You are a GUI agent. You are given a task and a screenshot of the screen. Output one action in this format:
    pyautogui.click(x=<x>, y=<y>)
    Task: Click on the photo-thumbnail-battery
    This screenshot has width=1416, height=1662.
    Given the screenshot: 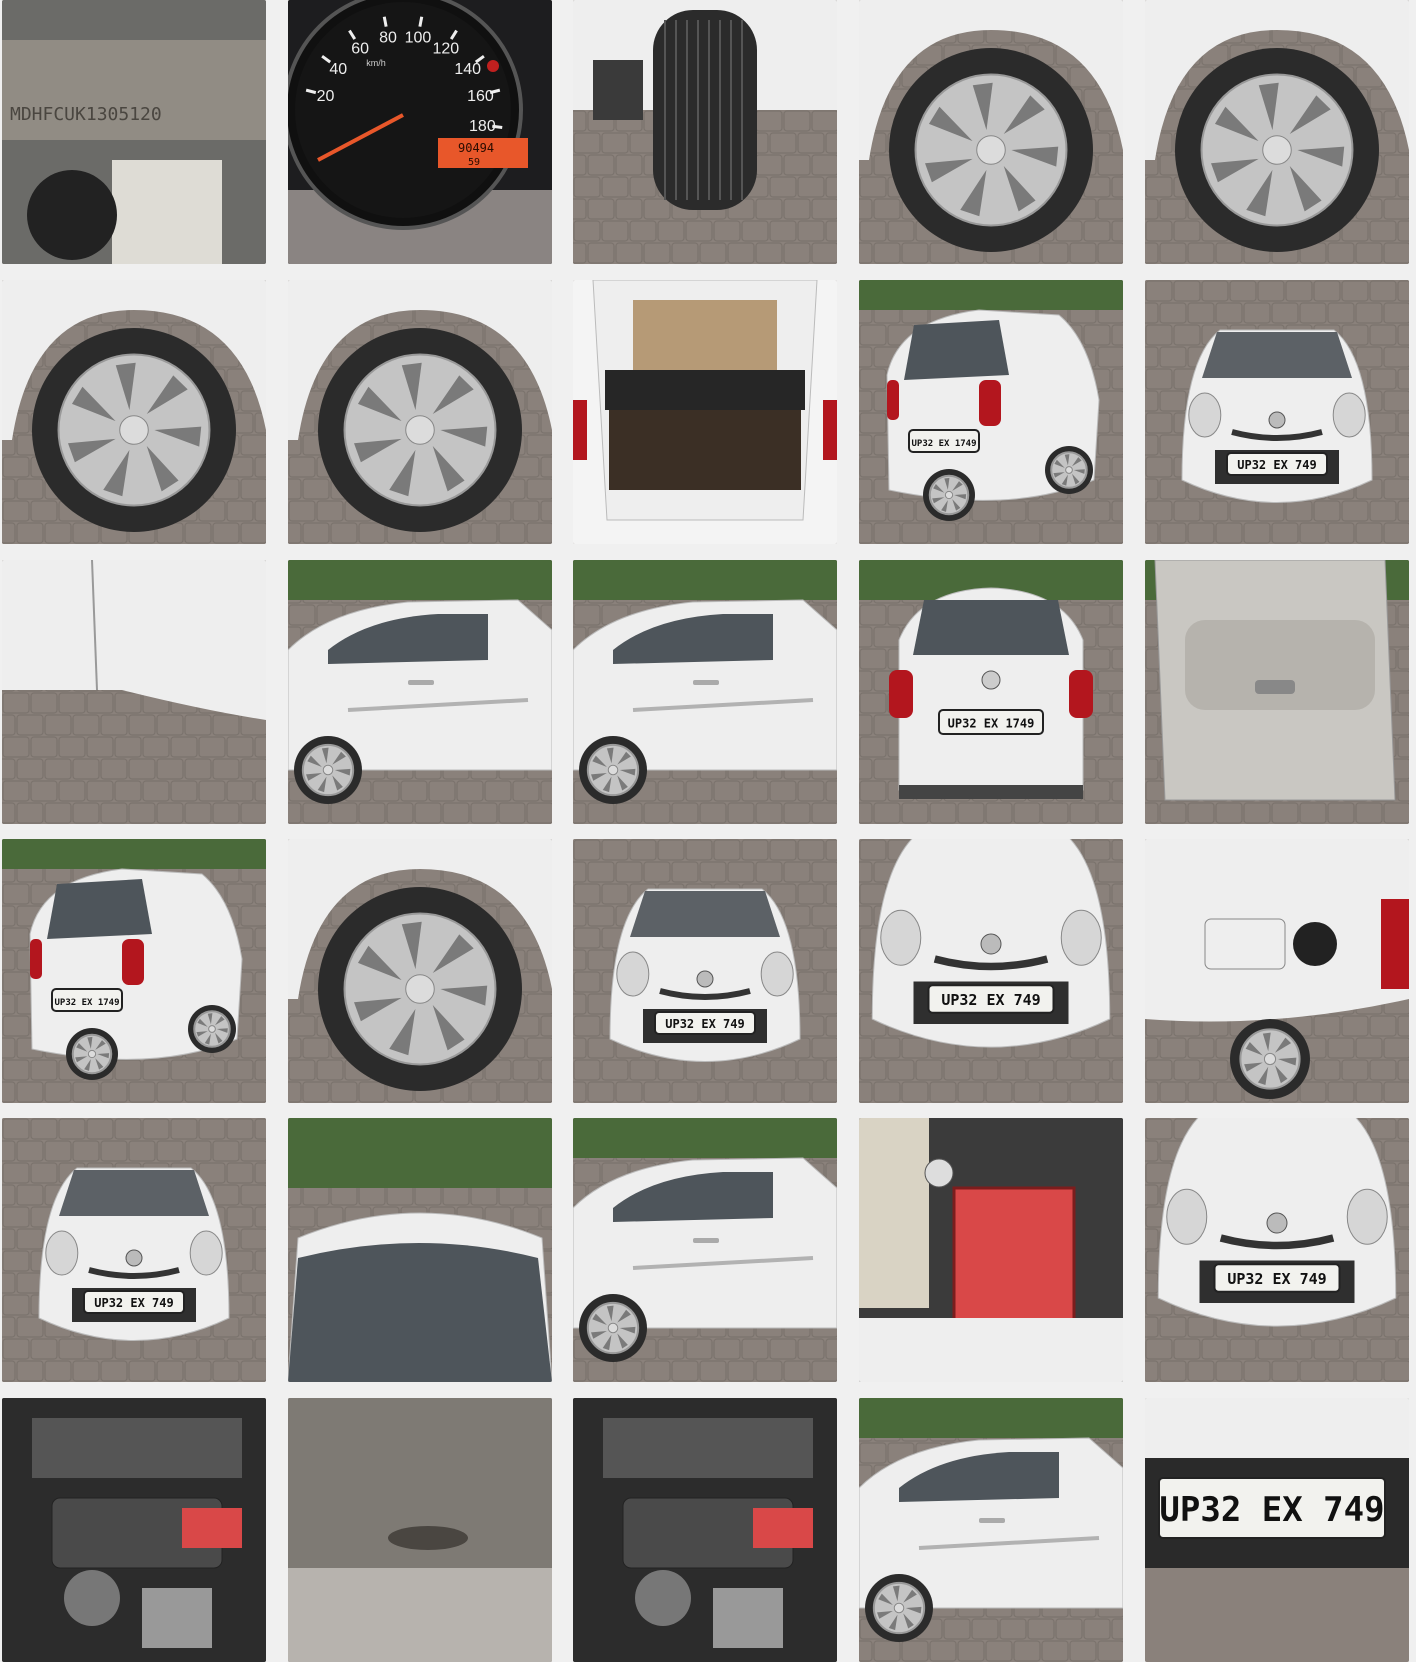 What is the action you would take?
    pyautogui.click(x=991, y=1250)
    